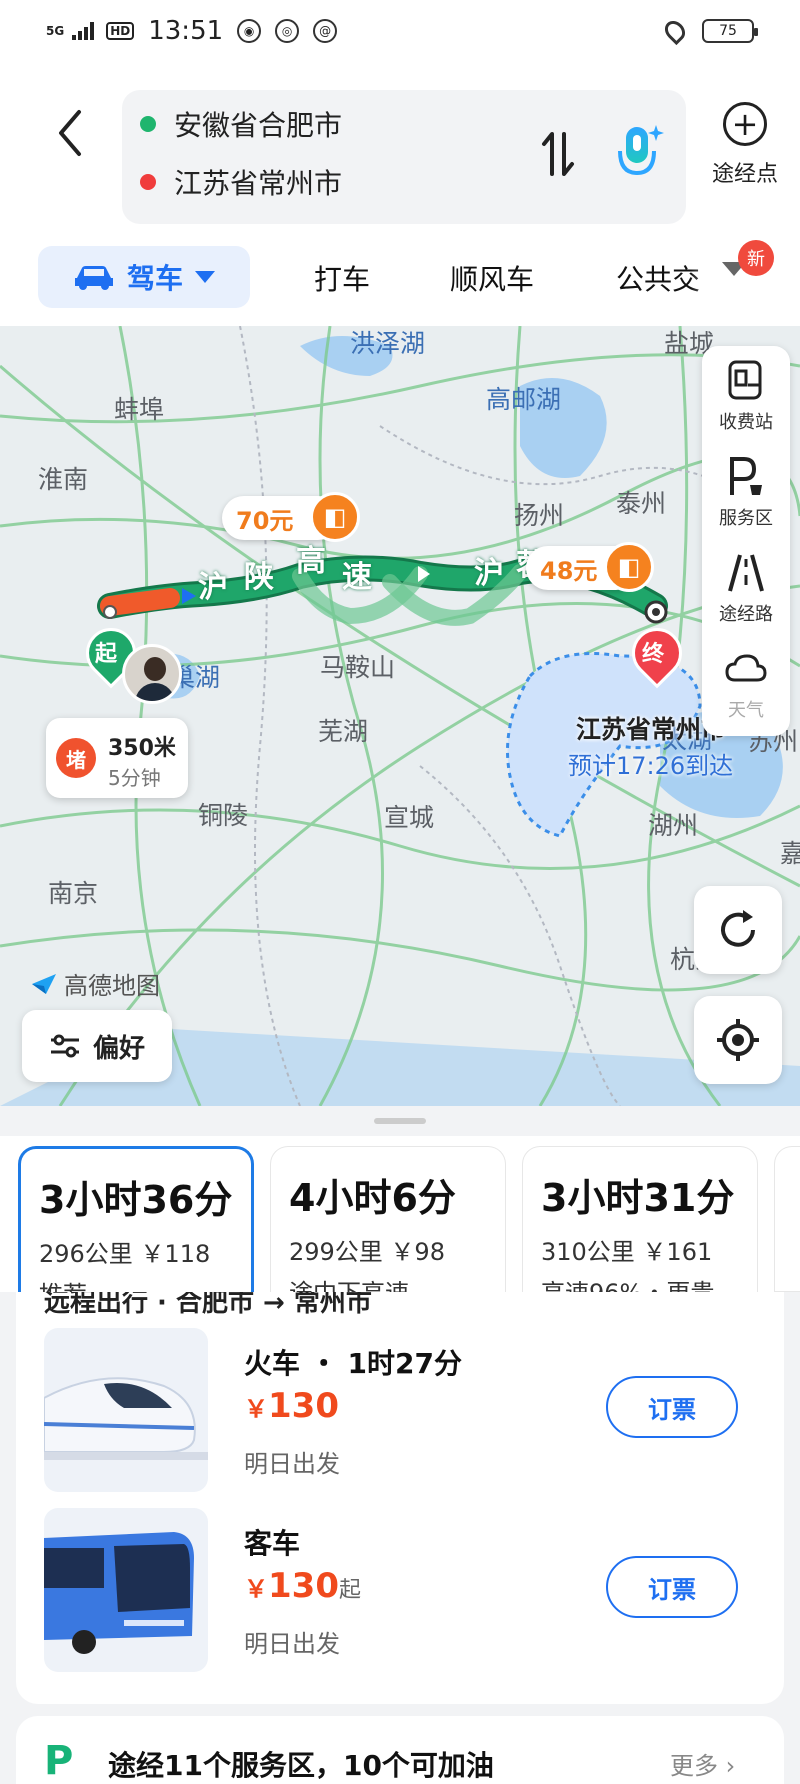  What do you see at coordinates (702, 1763) in the screenshot?
I see `more-link: 更多 ›` at bounding box center [702, 1763].